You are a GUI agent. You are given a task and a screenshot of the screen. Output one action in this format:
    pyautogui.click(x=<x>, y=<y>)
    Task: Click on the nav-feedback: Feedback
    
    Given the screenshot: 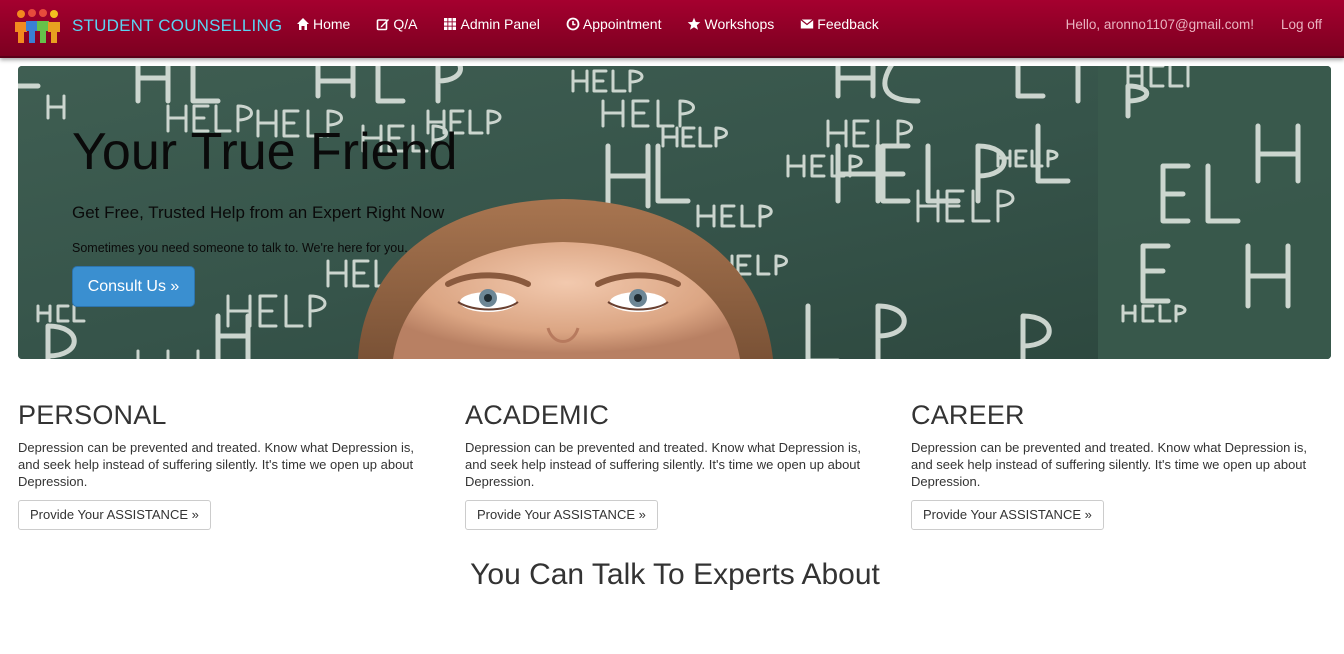 What is the action you would take?
    pyautogui.click(x=839, y=24)
    